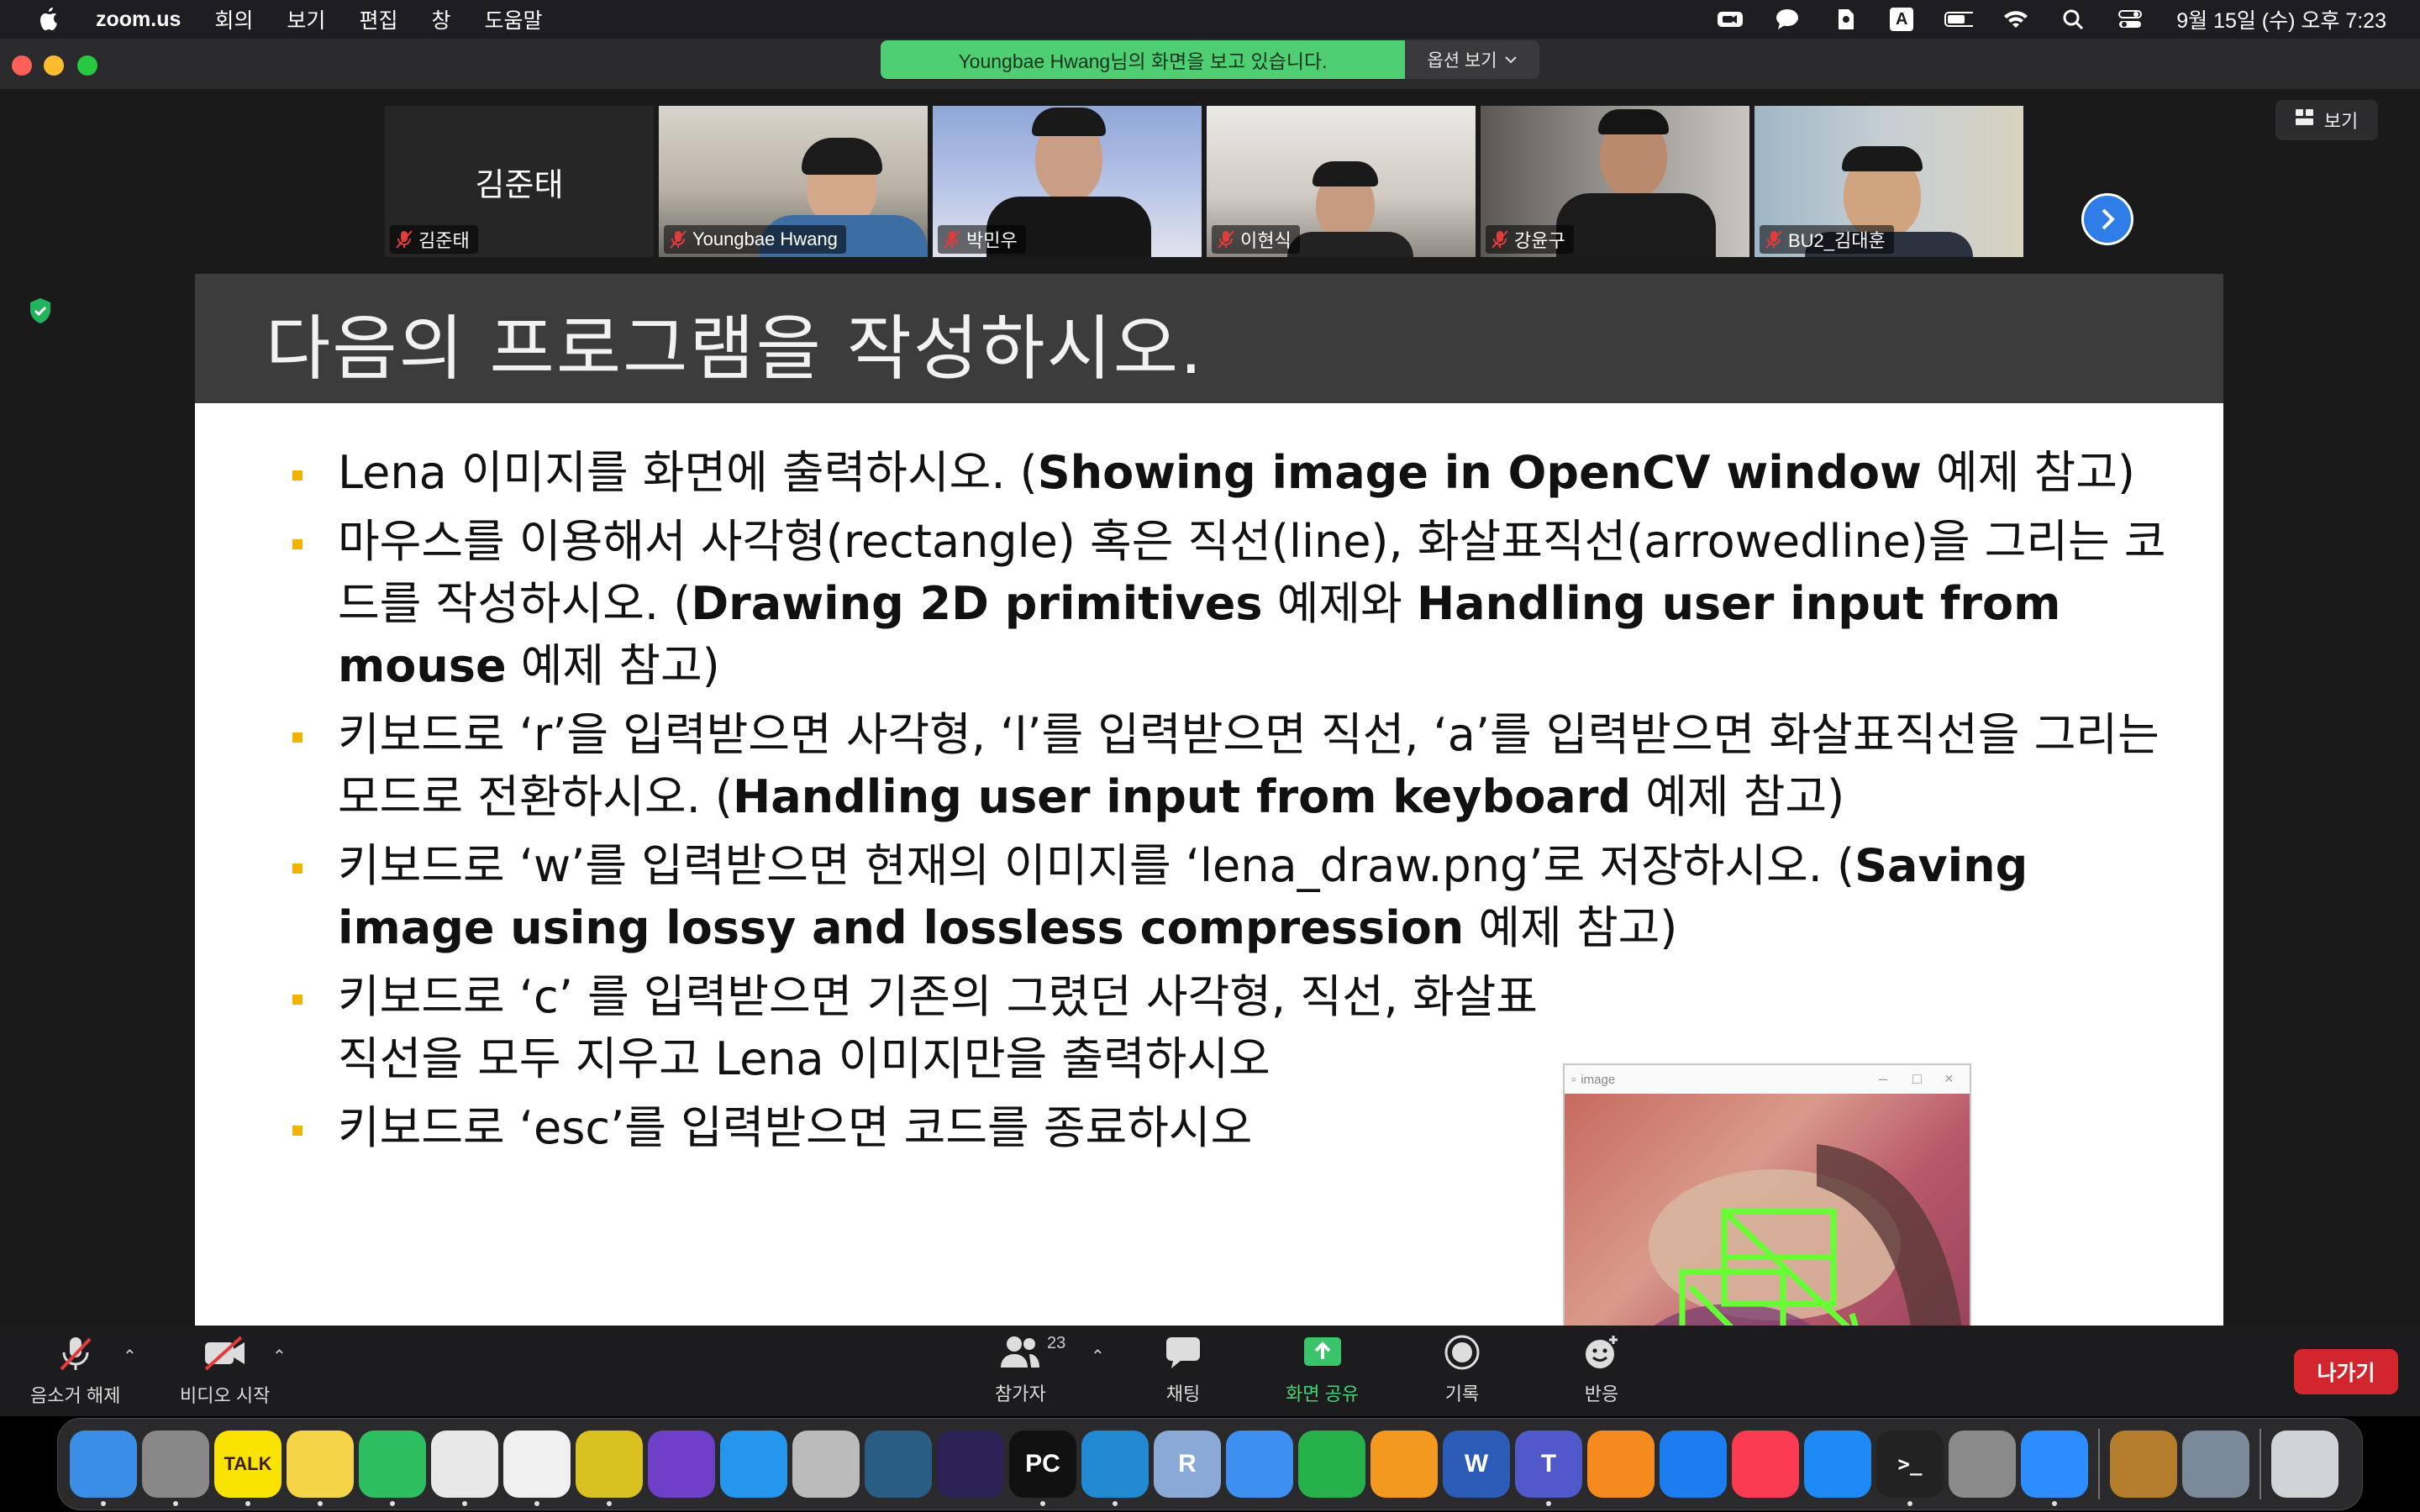  I want to click on dock-pycharm-icon: PC, so click(1043, 1468).